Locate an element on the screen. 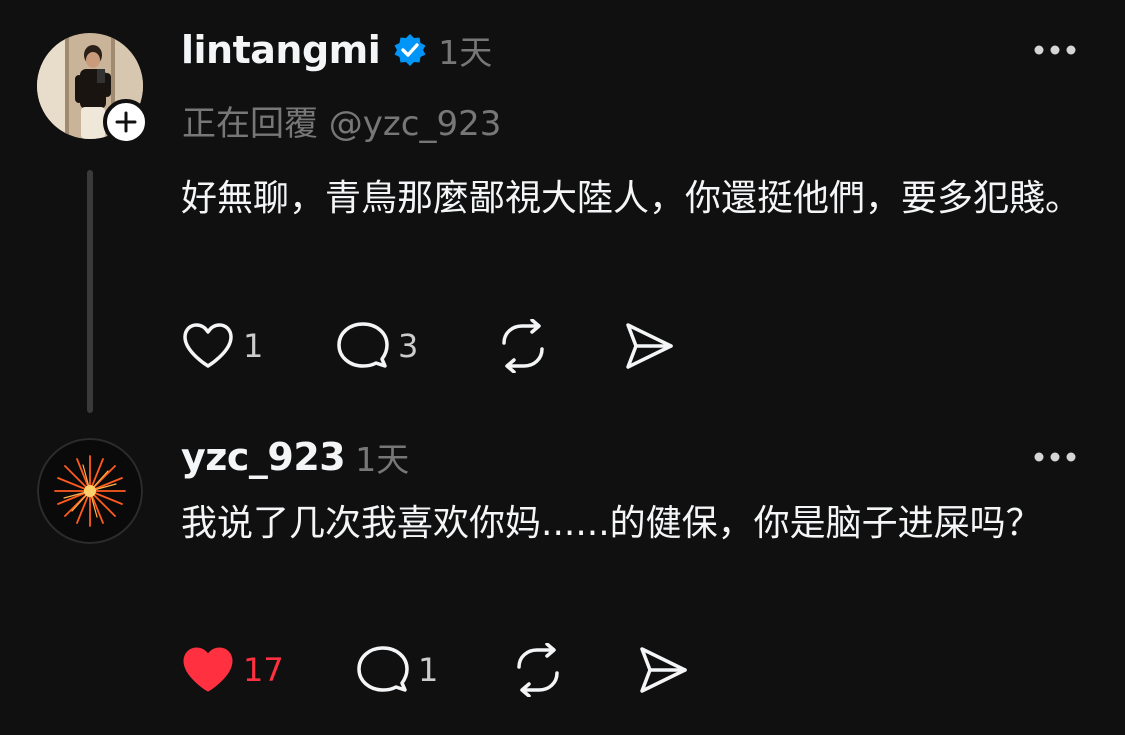 The width and height of the screenshot is (1125, 735). post-header: lintangmi 1天 is located at coordinates (336, 50).